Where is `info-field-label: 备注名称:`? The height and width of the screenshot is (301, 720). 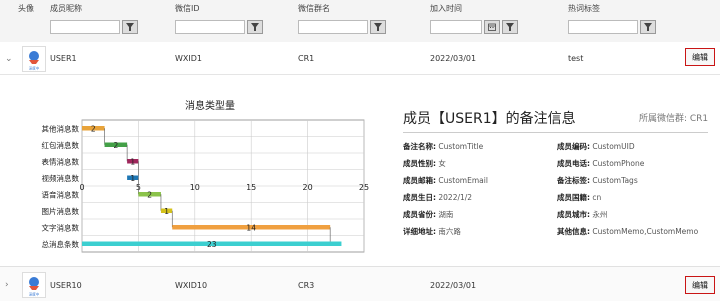 info-field-label: 备注名称: is located at coordinates (419, 146).